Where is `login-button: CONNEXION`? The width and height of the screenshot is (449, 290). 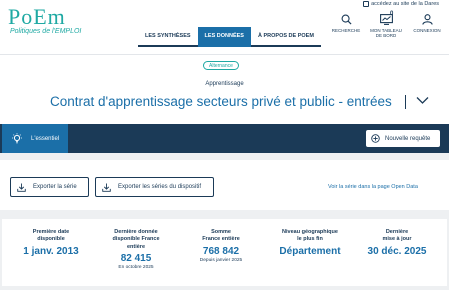
login-button: CONNEXION is located at coordinates (427, 23).